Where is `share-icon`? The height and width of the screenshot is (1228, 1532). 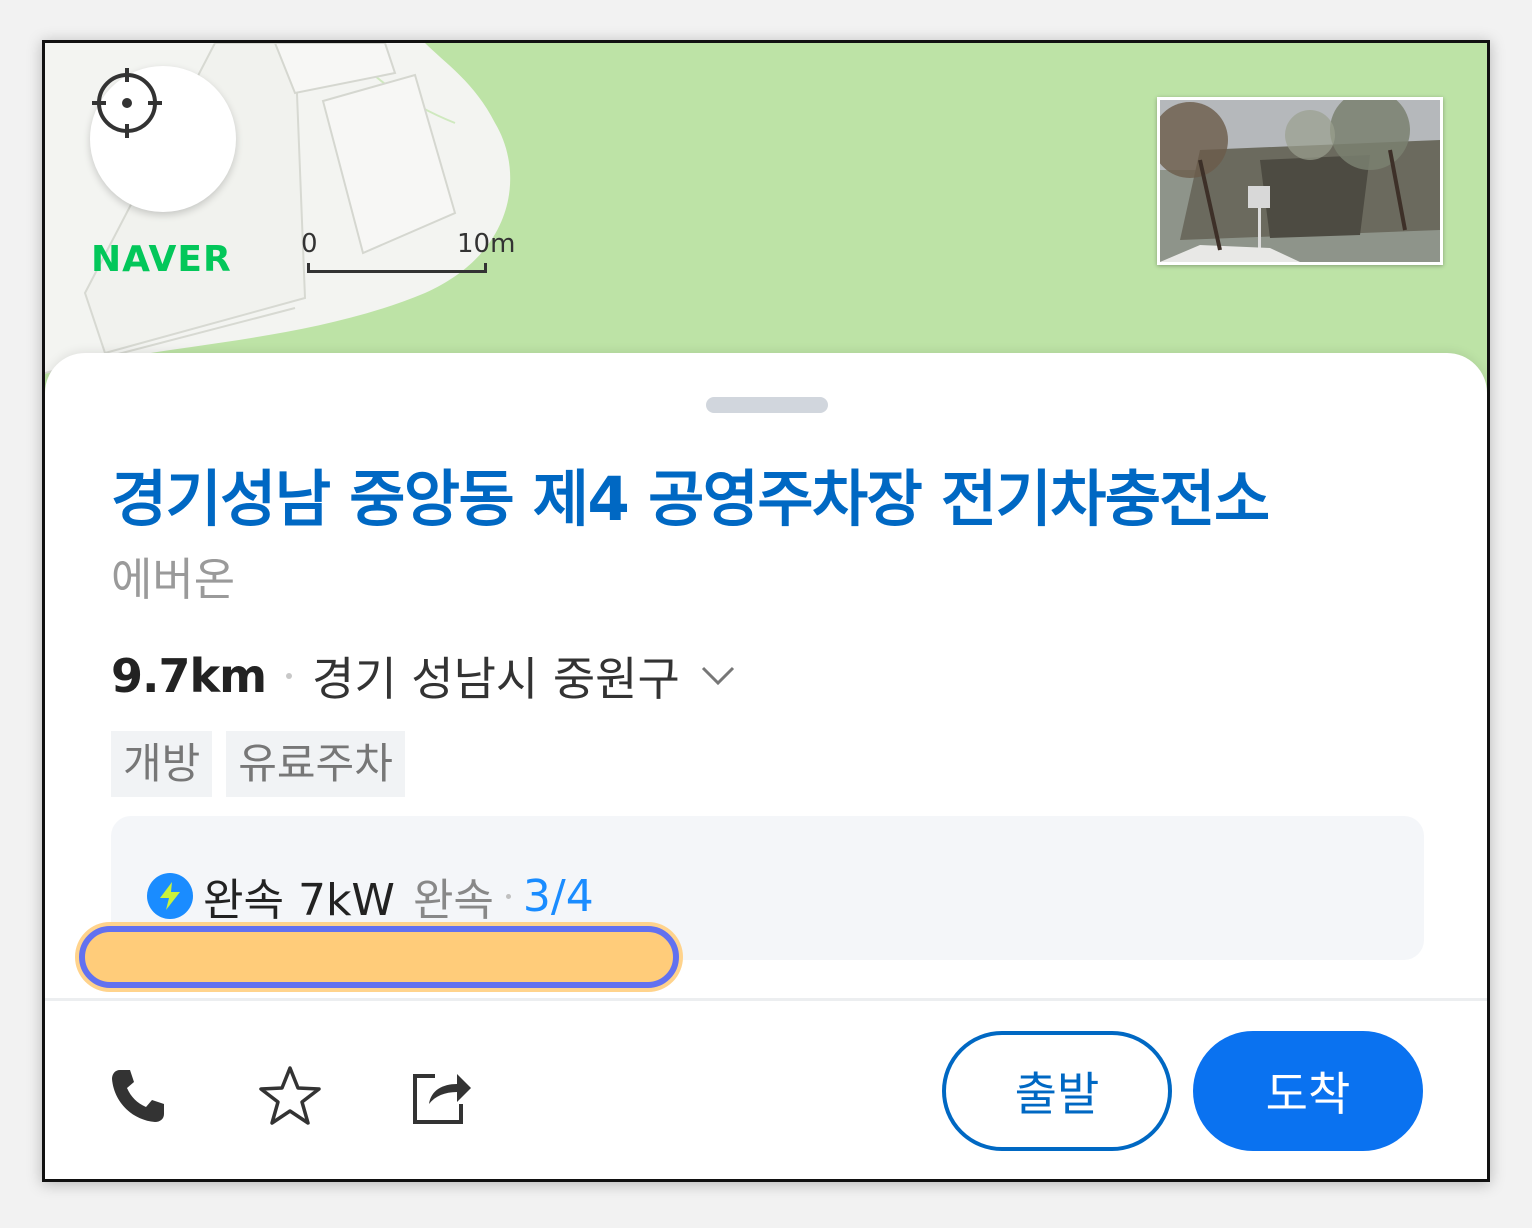 share-icon is located at coordinates (442, 1099).